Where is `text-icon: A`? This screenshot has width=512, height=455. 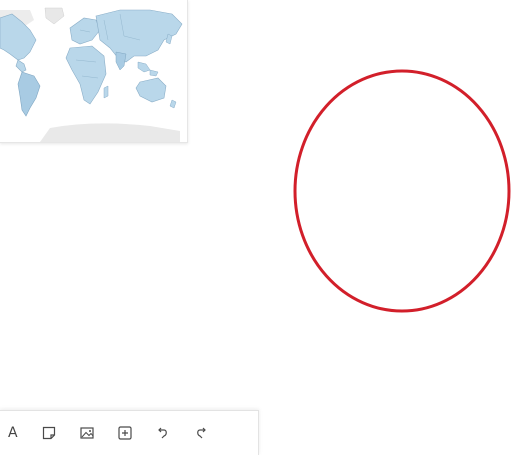
text-icon: A is located at coordinates (13, 433).